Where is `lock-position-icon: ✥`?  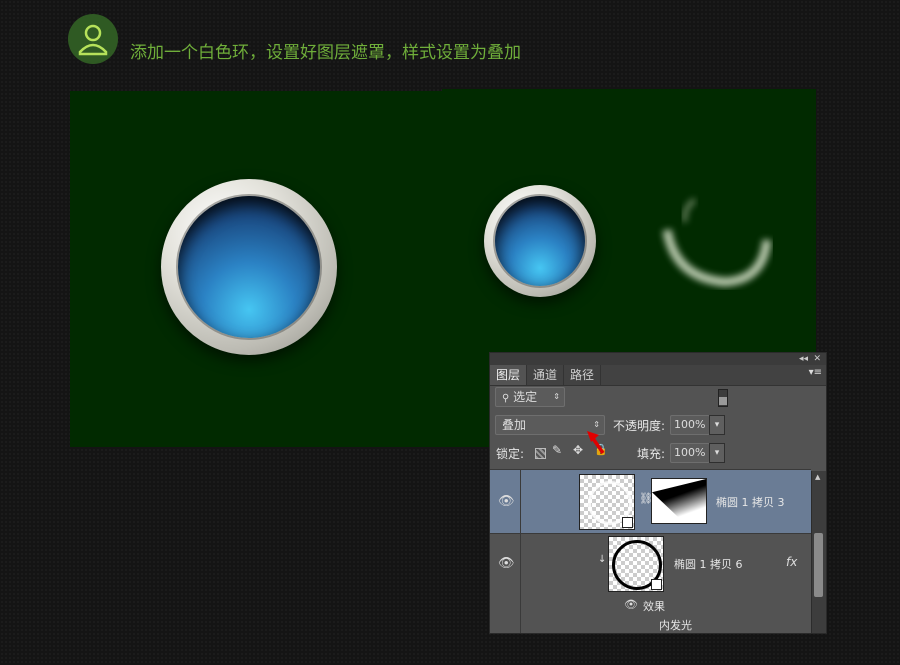 lock-position-icon: ✥ is located at coordinates (578, 450).